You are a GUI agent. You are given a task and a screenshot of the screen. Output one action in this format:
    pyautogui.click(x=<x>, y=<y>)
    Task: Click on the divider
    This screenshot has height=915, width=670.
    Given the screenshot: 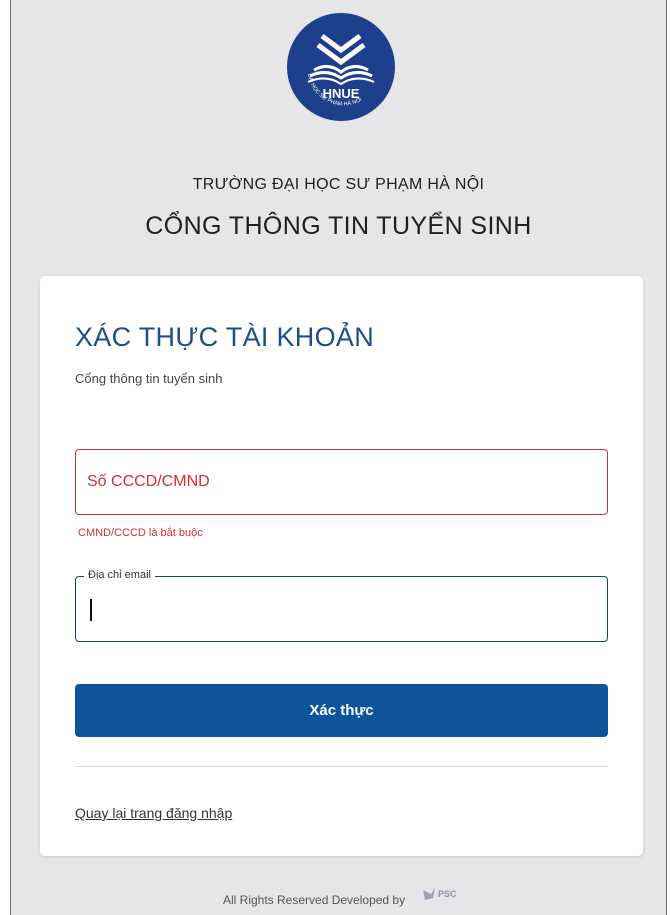 What is the action you would take?
    pyautogui.click(x=341, y=766)
    